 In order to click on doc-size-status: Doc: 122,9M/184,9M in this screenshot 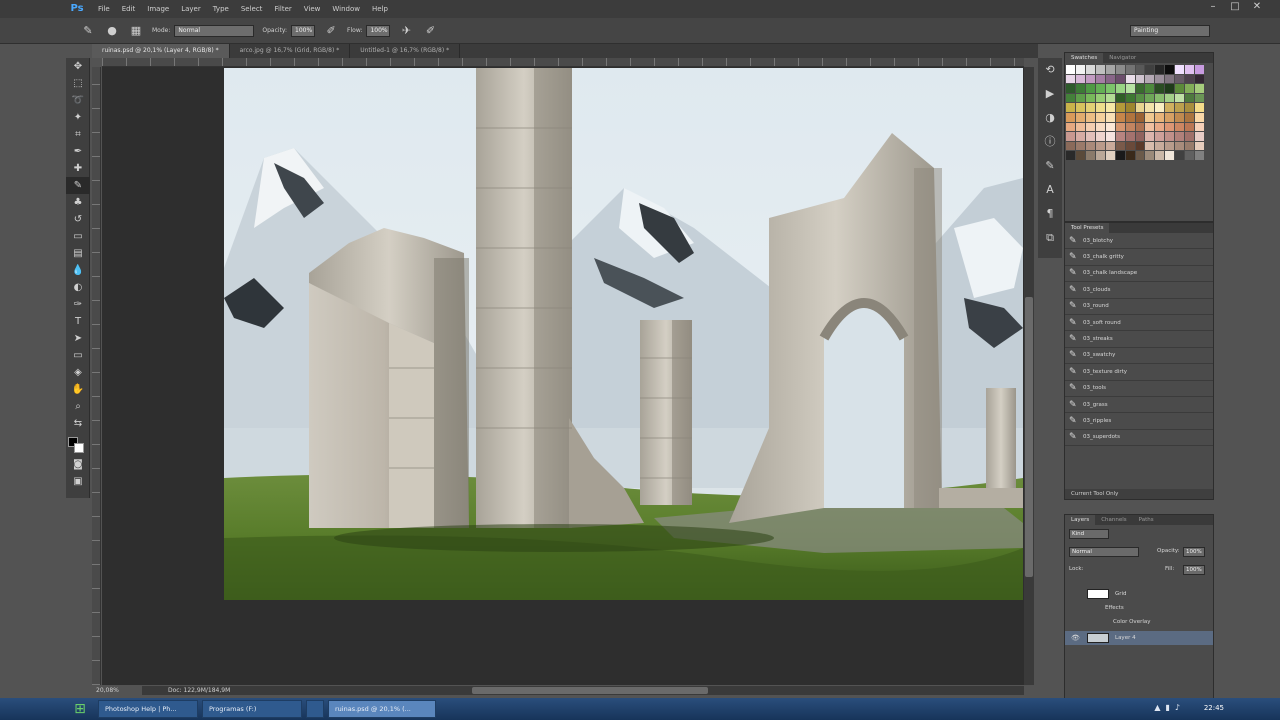, I will do `click(218, 691)`.